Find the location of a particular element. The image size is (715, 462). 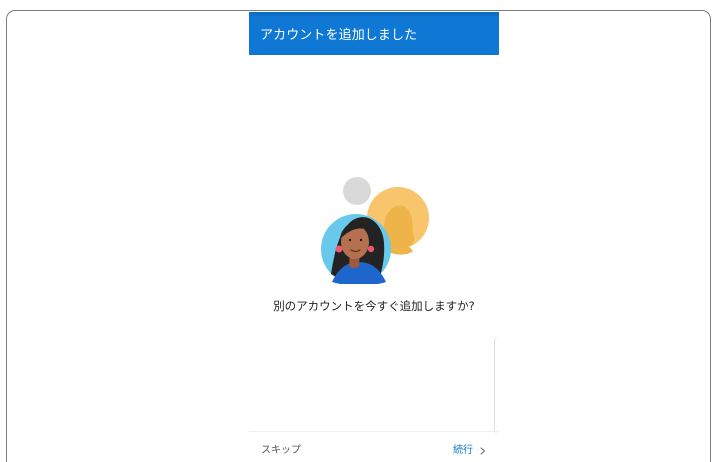

footer-actions: スキップ 続行 is located at coordinates (374, 446).